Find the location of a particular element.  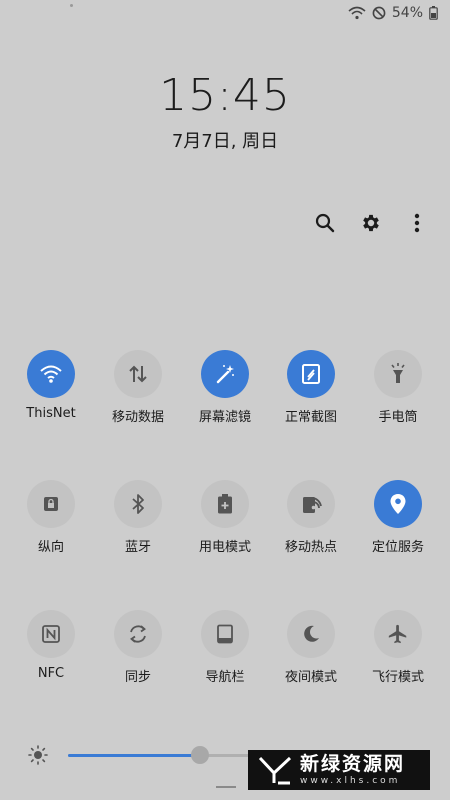

tile-night-mode: 夜间模式 is located at coordinates (311, 647).